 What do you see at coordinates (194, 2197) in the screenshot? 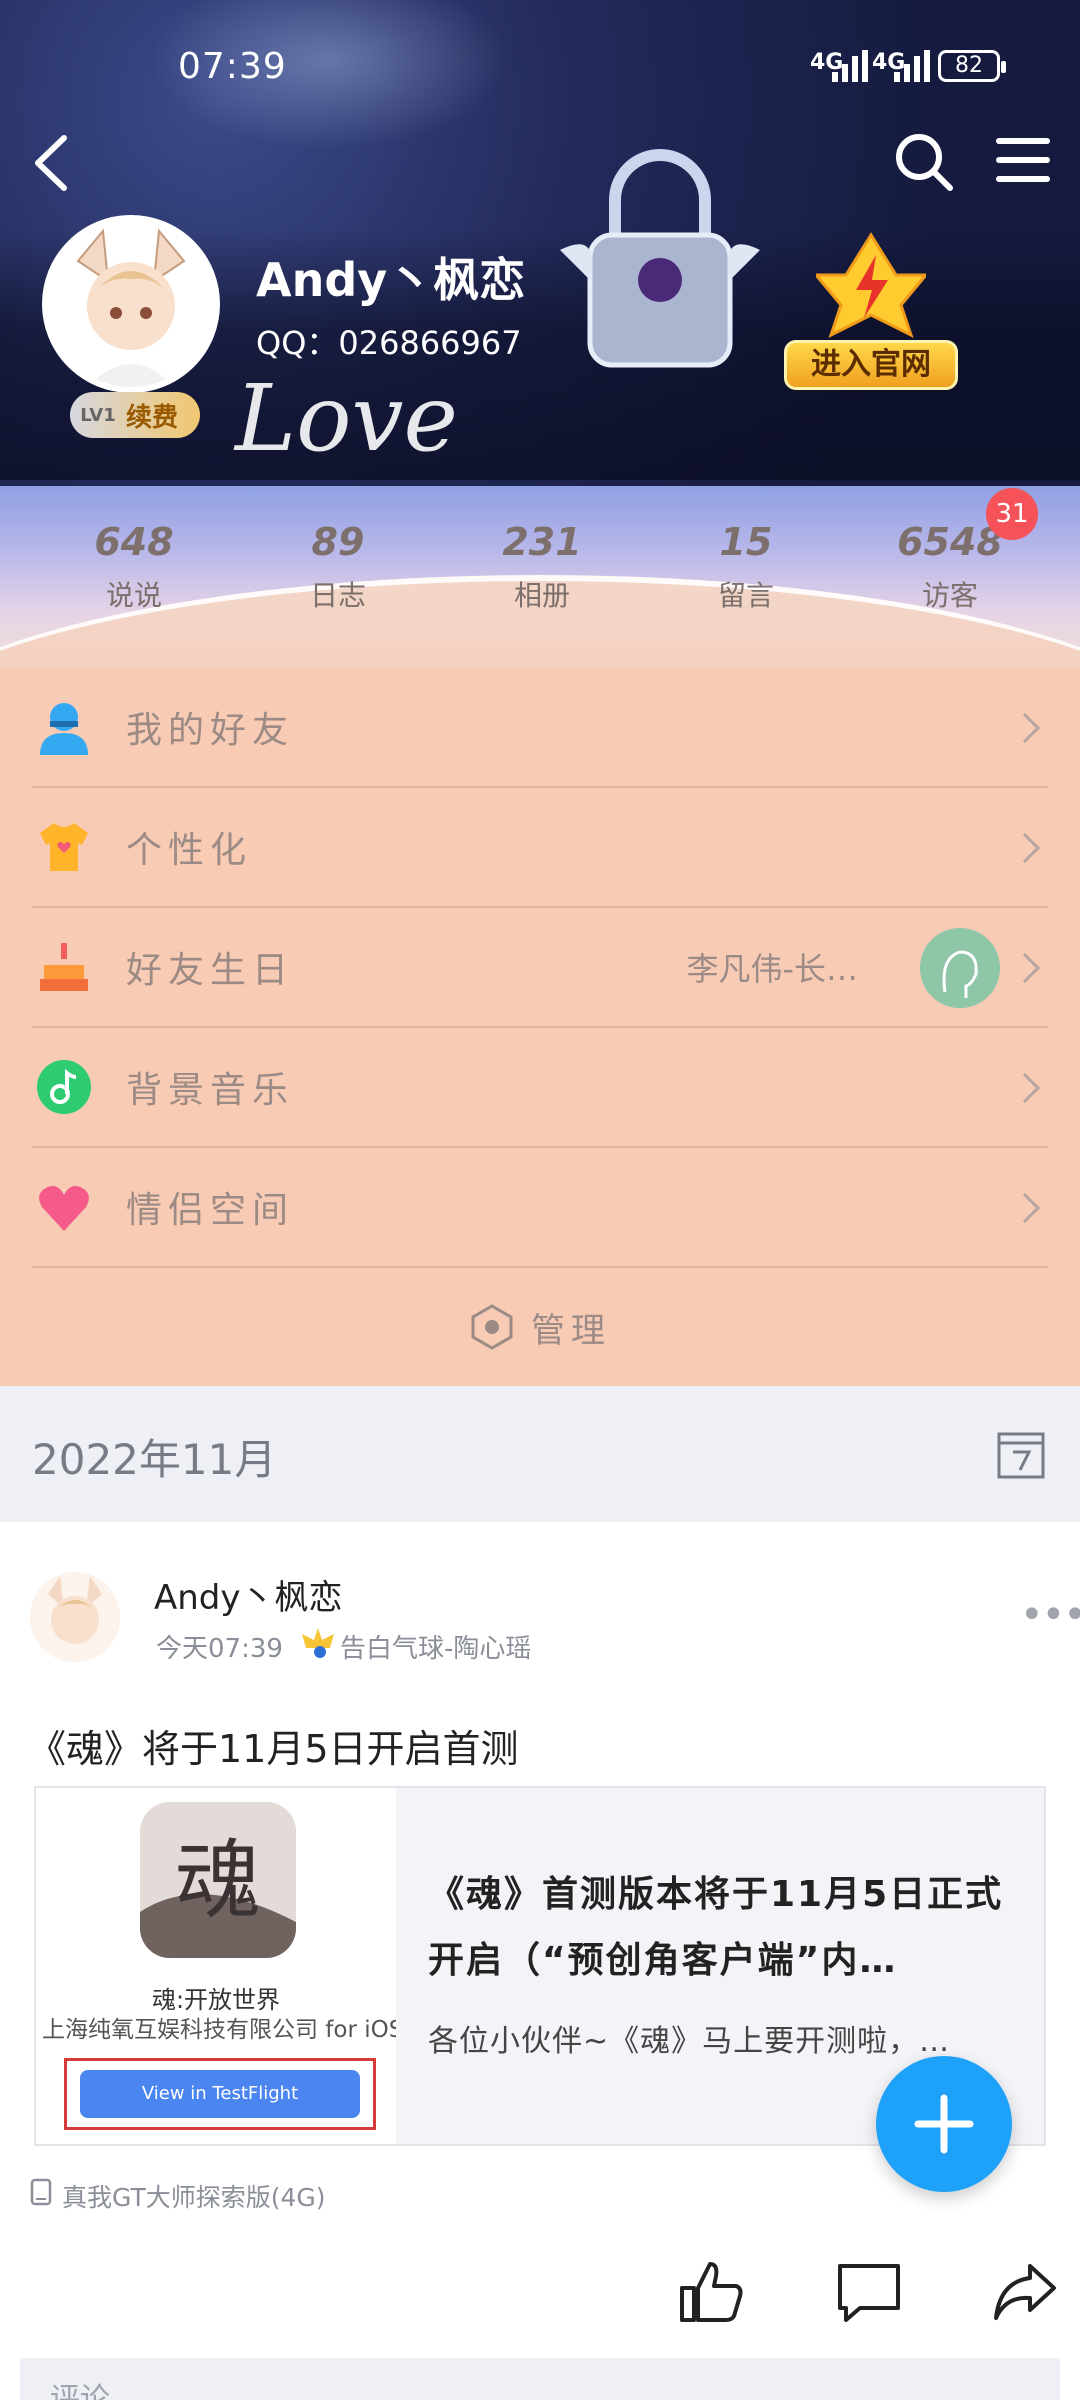
I see `post-device: 真我GT大师探索版(4G)` at bounding box center [194, 2197].